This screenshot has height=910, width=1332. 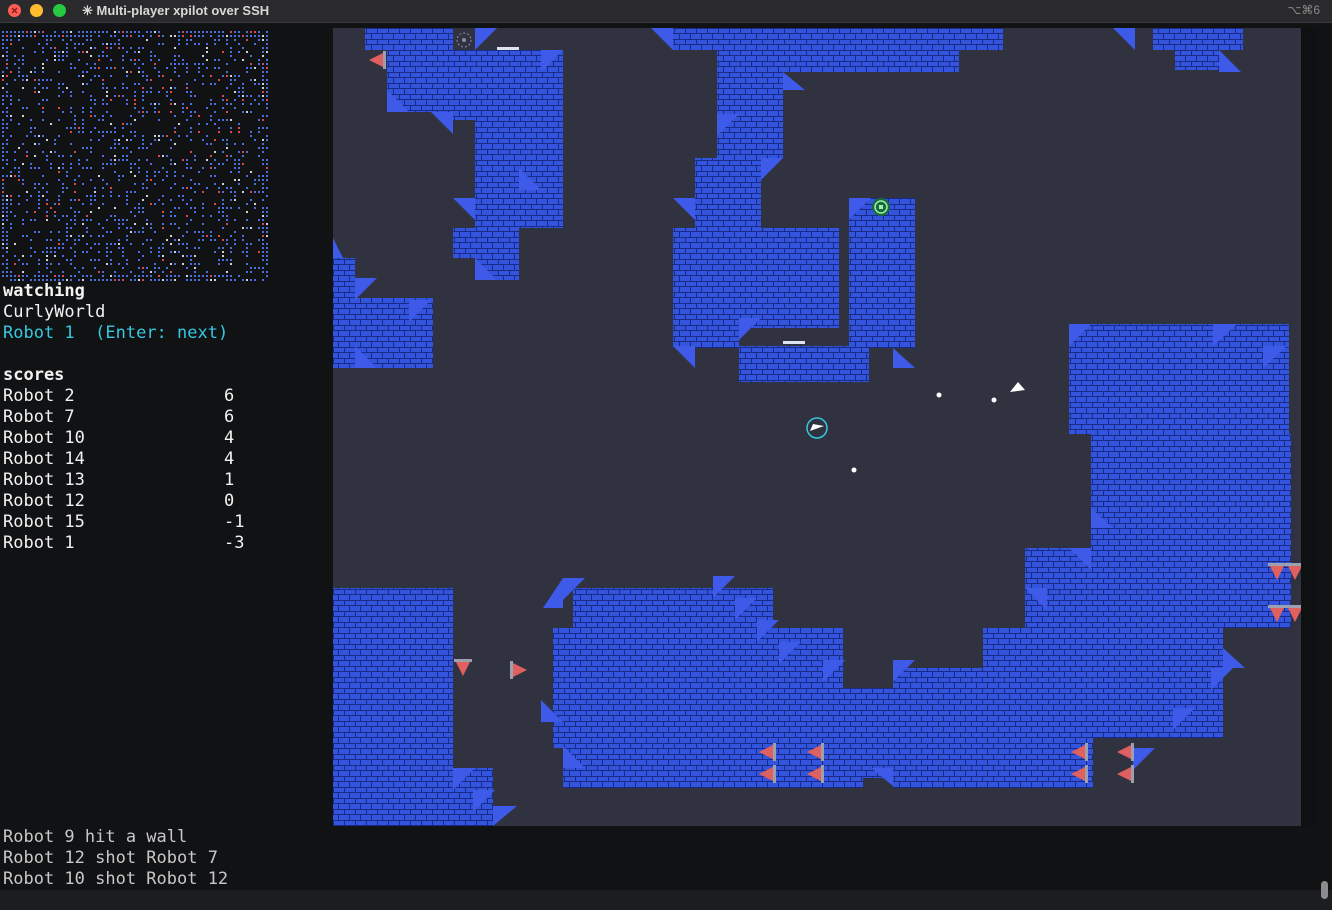 I want to click on target-icon, so click(x=881, y=207).